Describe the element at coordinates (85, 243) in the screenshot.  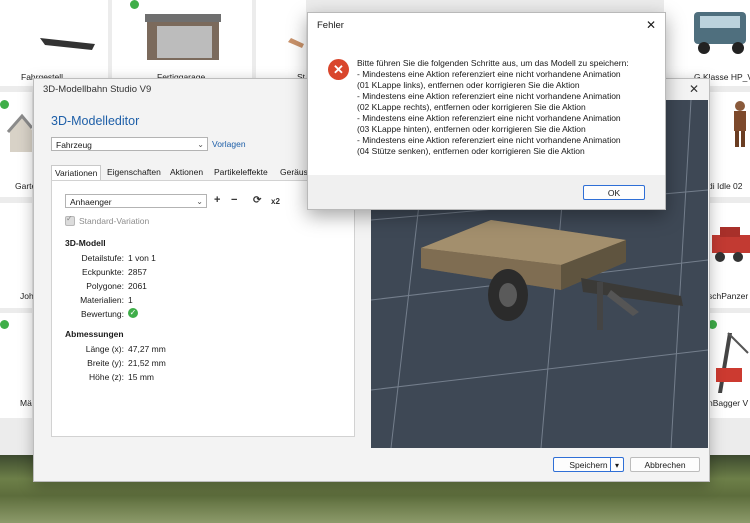
I see `model-section-heading: 3D-Modell` at that location.